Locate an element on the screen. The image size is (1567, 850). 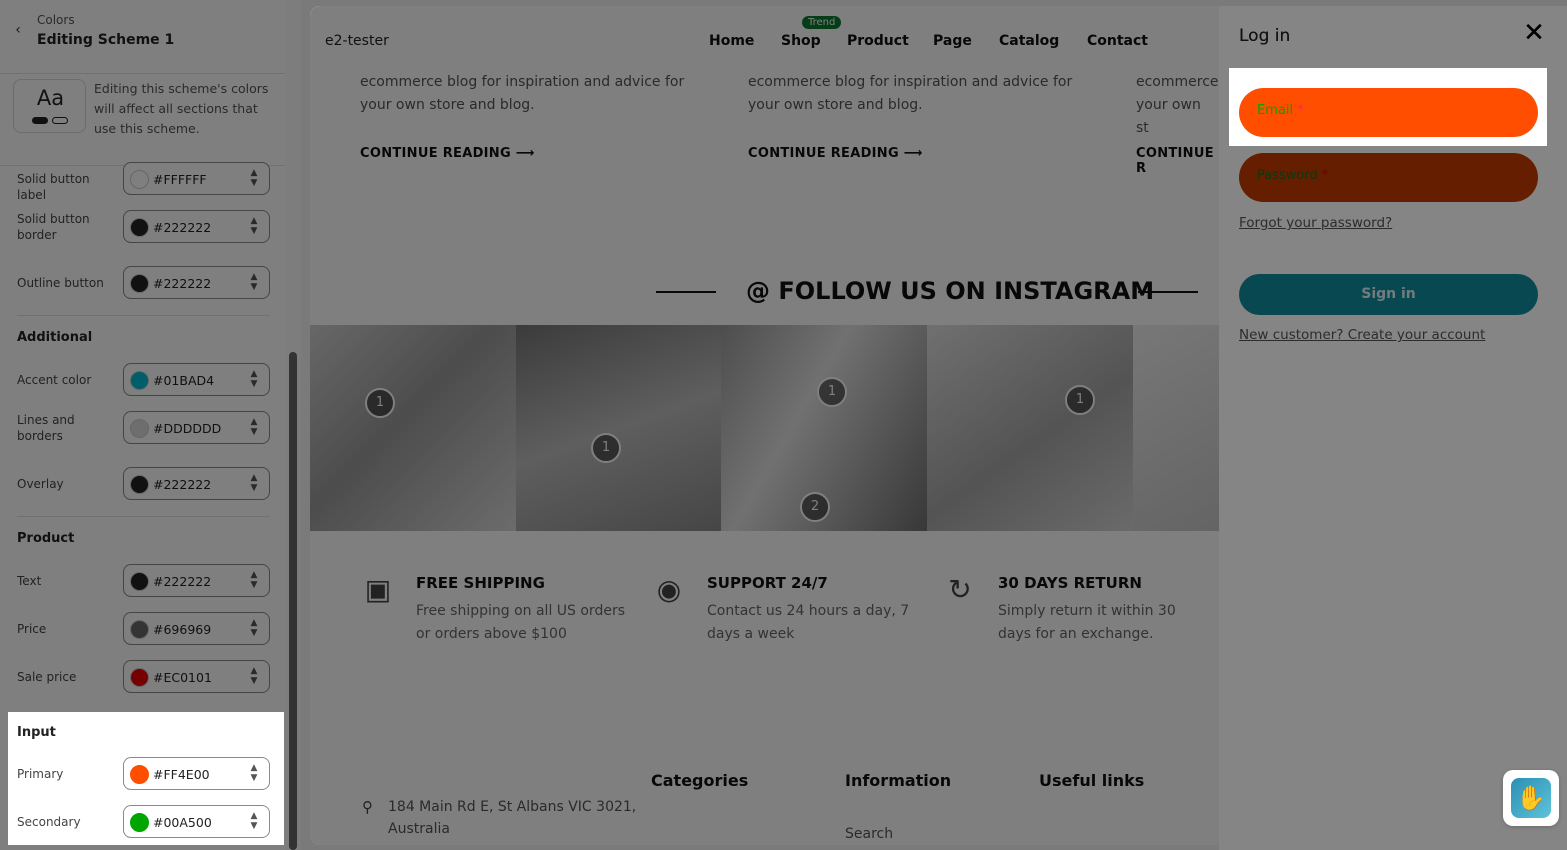
color-picker-price: #696969 ▲ ▼ is located at coordinates (196, 628).